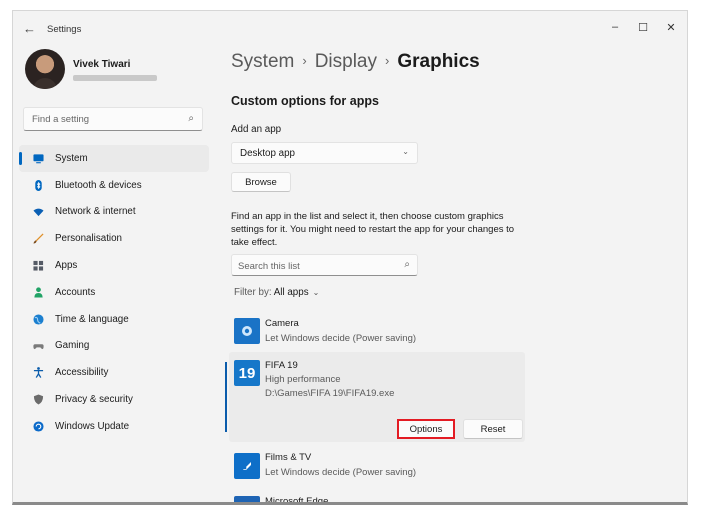 This screenshot has height=514, width=706. What do you see at coordinates (247, 466) in the screenshot?
I see `films-tv-icon` at bounding box center [247, 466].